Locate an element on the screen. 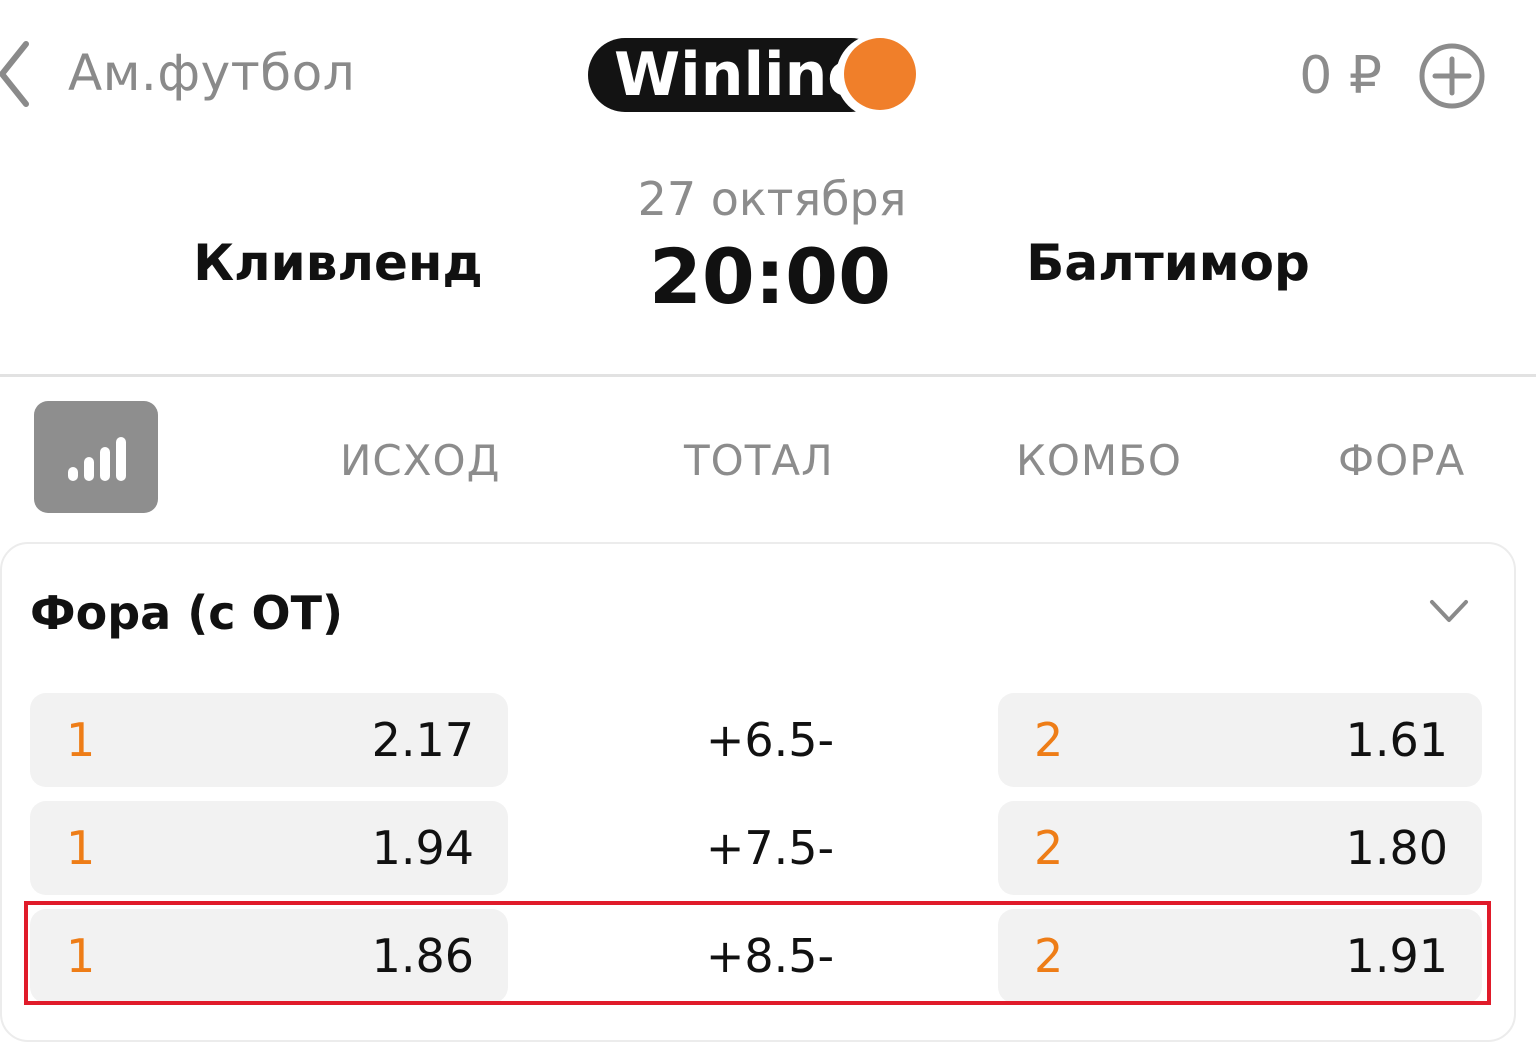 The image size is (1536, 1042). coefficient: 1.86 is located at coordinates (422, 956).